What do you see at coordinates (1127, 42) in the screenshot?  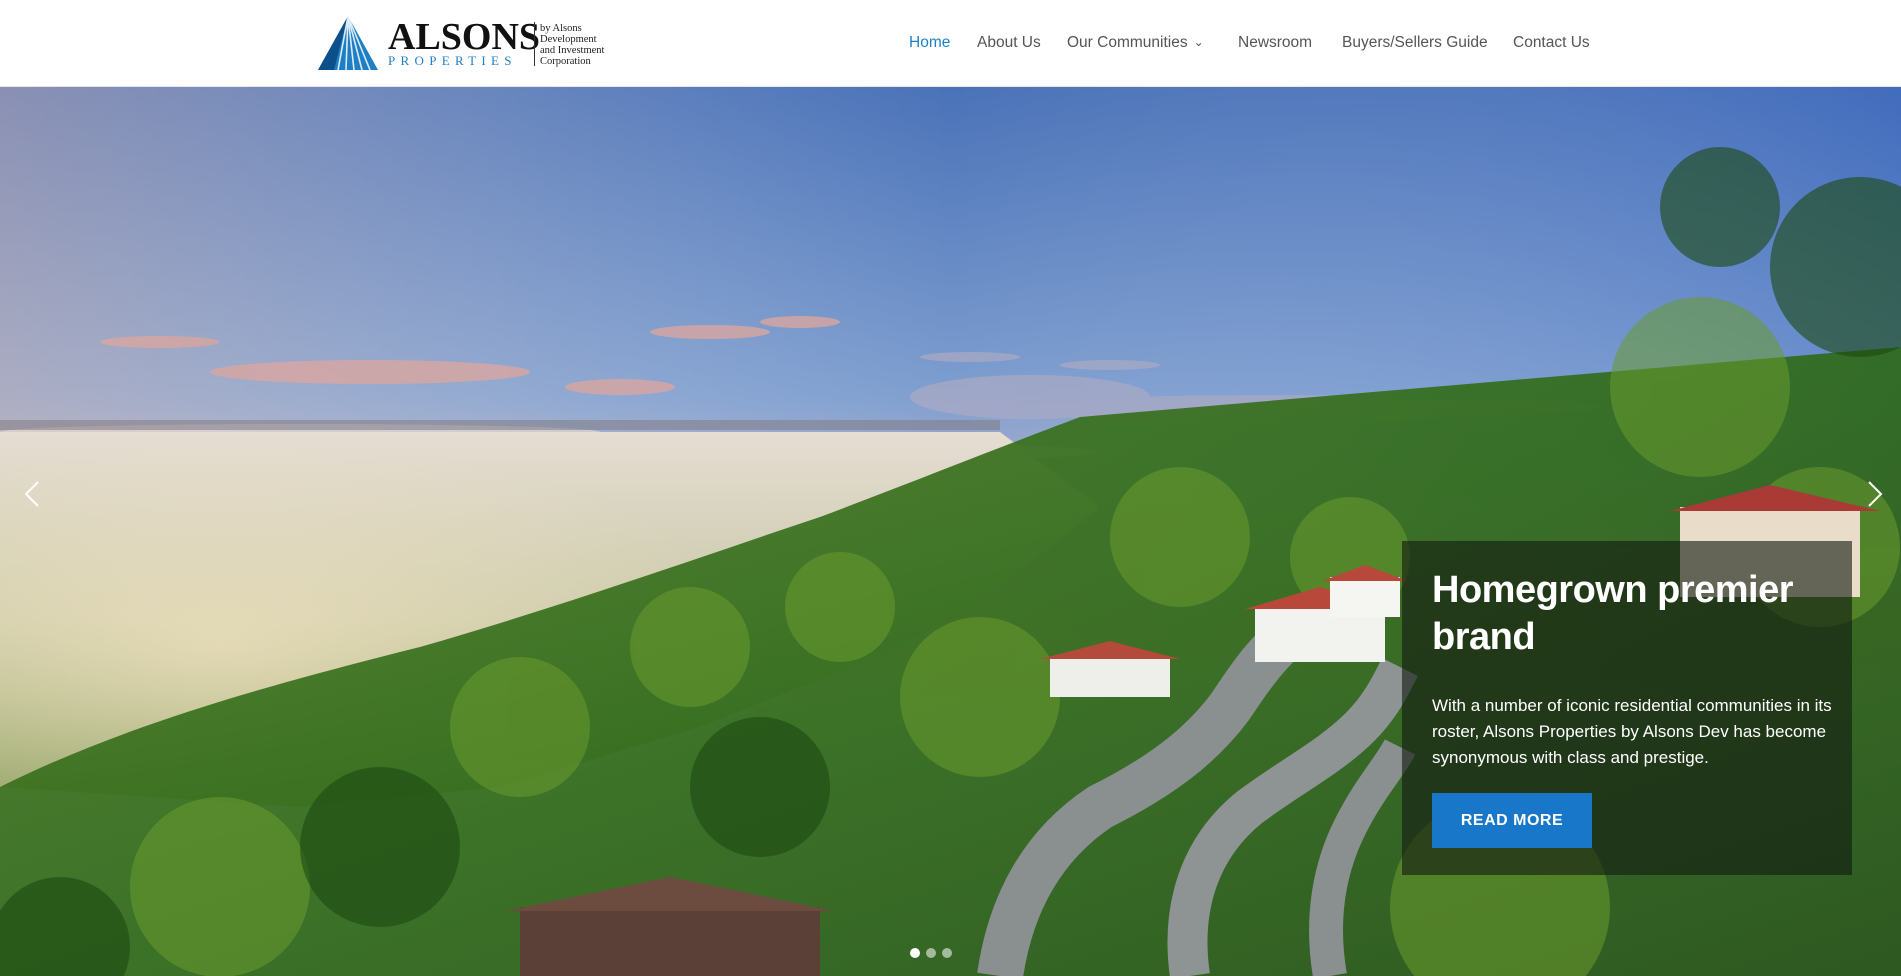 I see `nav-item-label: Our Communities` at bounding box center [1127, 42].